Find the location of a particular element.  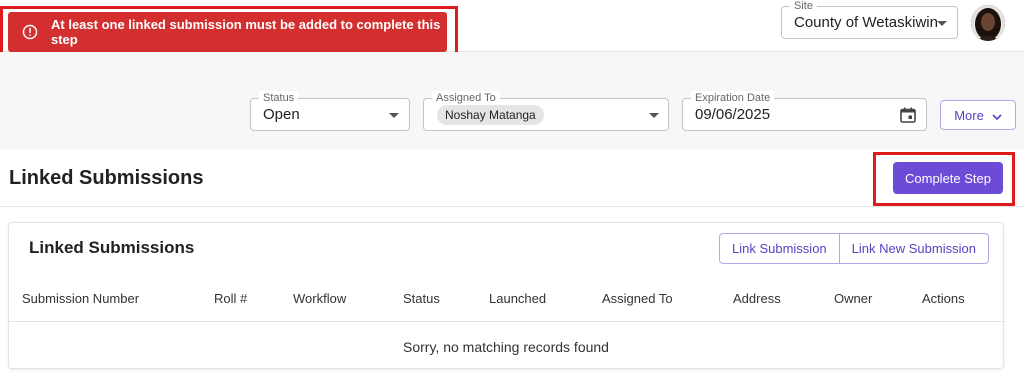

status-legend: Status is located at coordinates (279, 98).